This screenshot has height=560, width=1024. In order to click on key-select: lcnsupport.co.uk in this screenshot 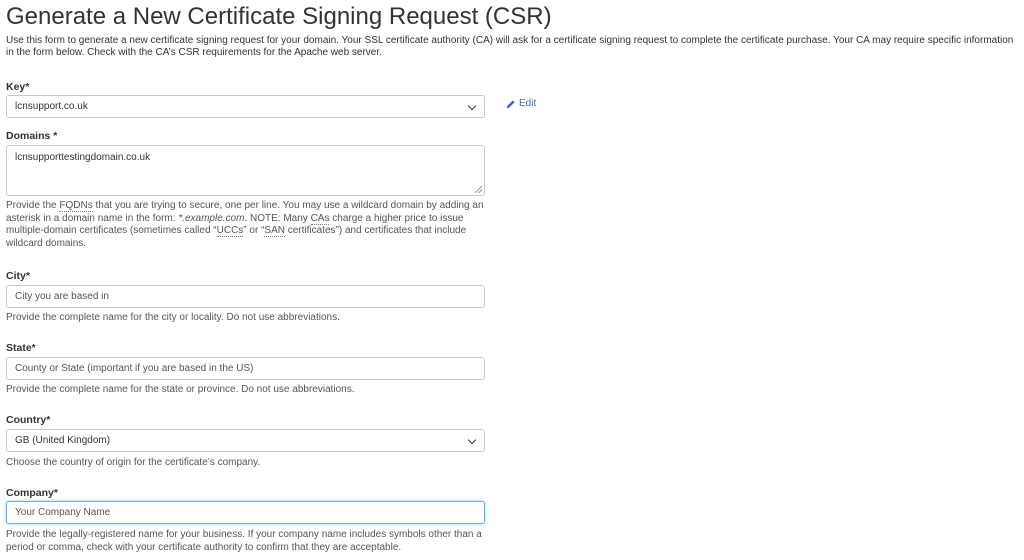, I will do `click(245, 106)`.